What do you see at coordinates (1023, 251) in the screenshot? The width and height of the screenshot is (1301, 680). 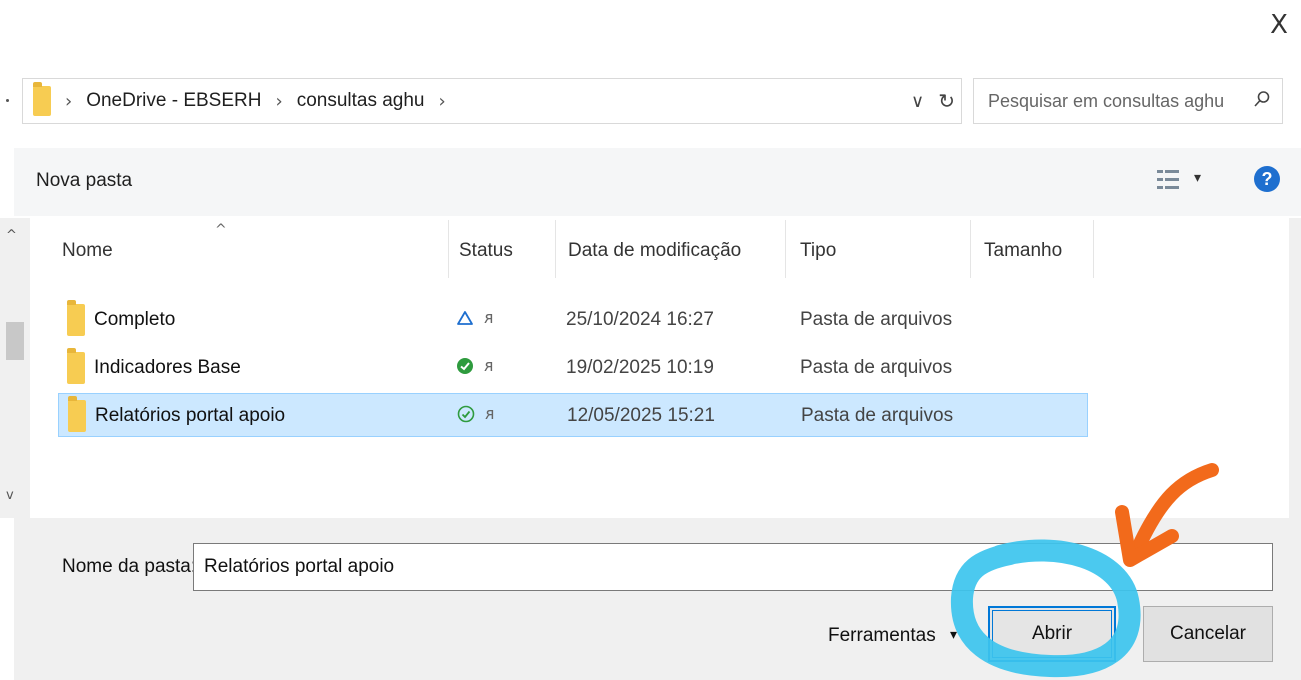 I see `column-header-size: Tamanho` at bounding box center [1023, 251].